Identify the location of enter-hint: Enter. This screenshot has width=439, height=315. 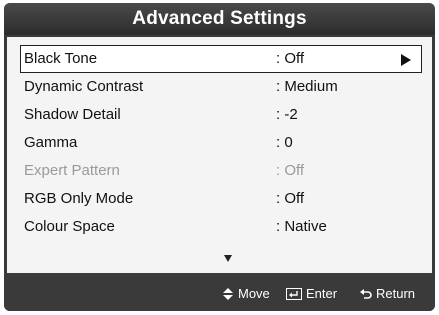
(311, 293).